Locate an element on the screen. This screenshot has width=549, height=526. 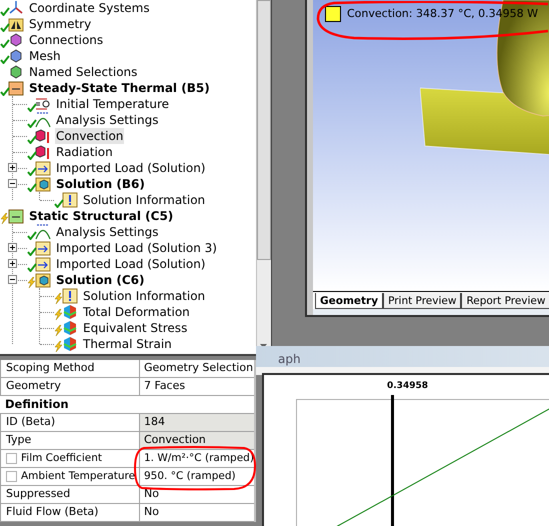
property-value: 184 is located at coordinates (197, 422).